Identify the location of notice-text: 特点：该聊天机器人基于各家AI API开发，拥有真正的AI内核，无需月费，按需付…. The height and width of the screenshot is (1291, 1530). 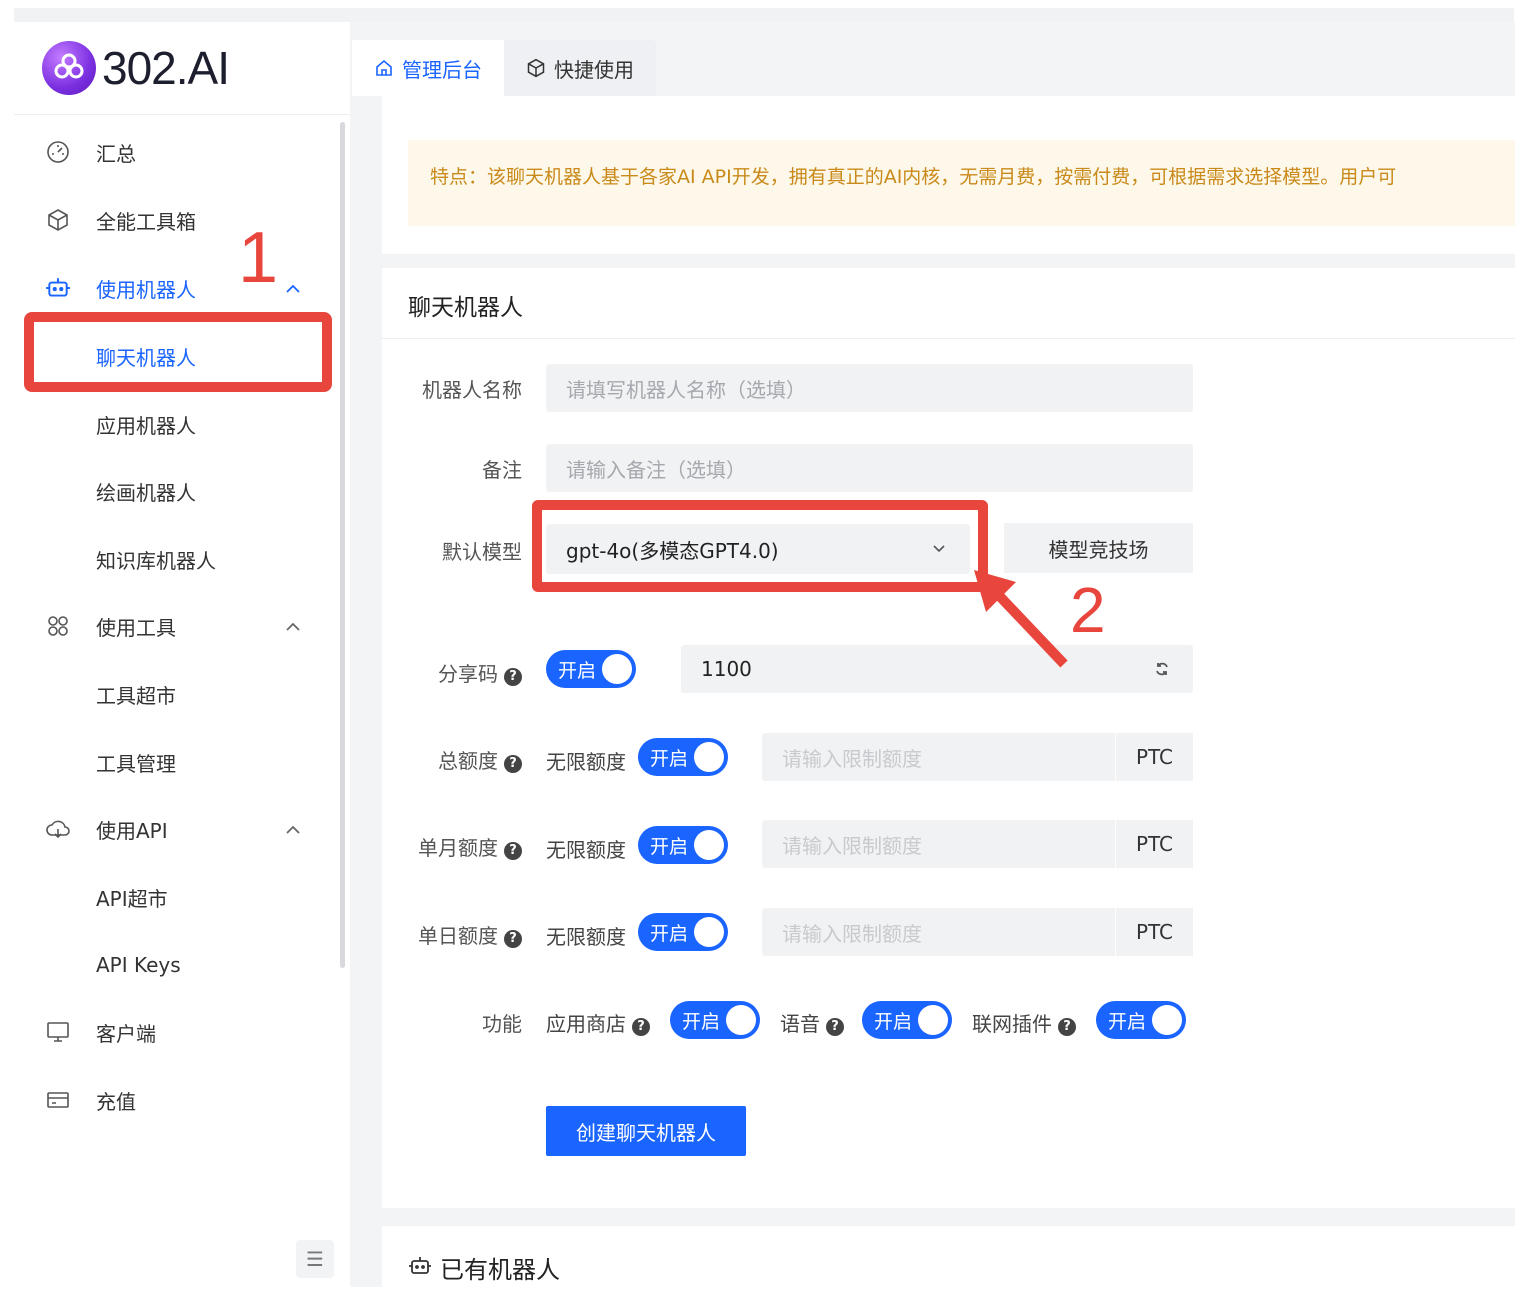
(913, 177).